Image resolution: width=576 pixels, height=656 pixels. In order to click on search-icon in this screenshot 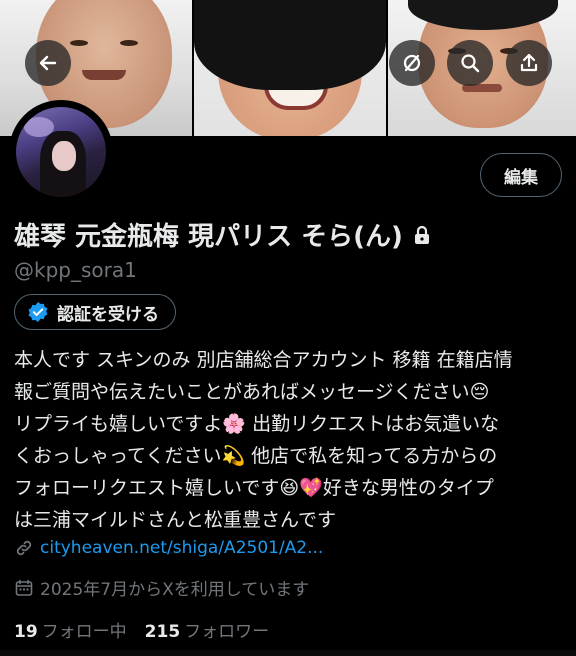, I will do `click(470, 63)`.